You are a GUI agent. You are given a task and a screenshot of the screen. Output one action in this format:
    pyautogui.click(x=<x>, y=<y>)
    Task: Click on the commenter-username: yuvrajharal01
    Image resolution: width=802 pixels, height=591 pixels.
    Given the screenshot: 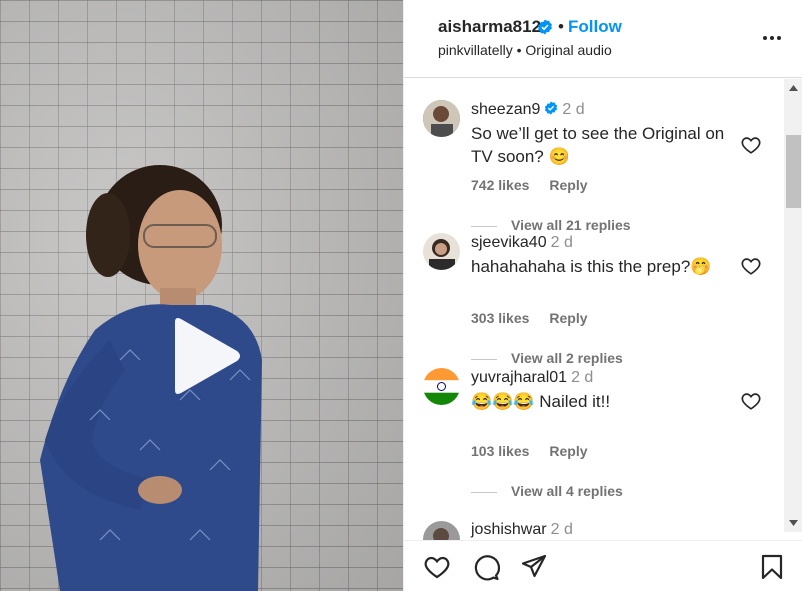 What is the action you would take?
    pyautogui.click(x=519, y=377)
    